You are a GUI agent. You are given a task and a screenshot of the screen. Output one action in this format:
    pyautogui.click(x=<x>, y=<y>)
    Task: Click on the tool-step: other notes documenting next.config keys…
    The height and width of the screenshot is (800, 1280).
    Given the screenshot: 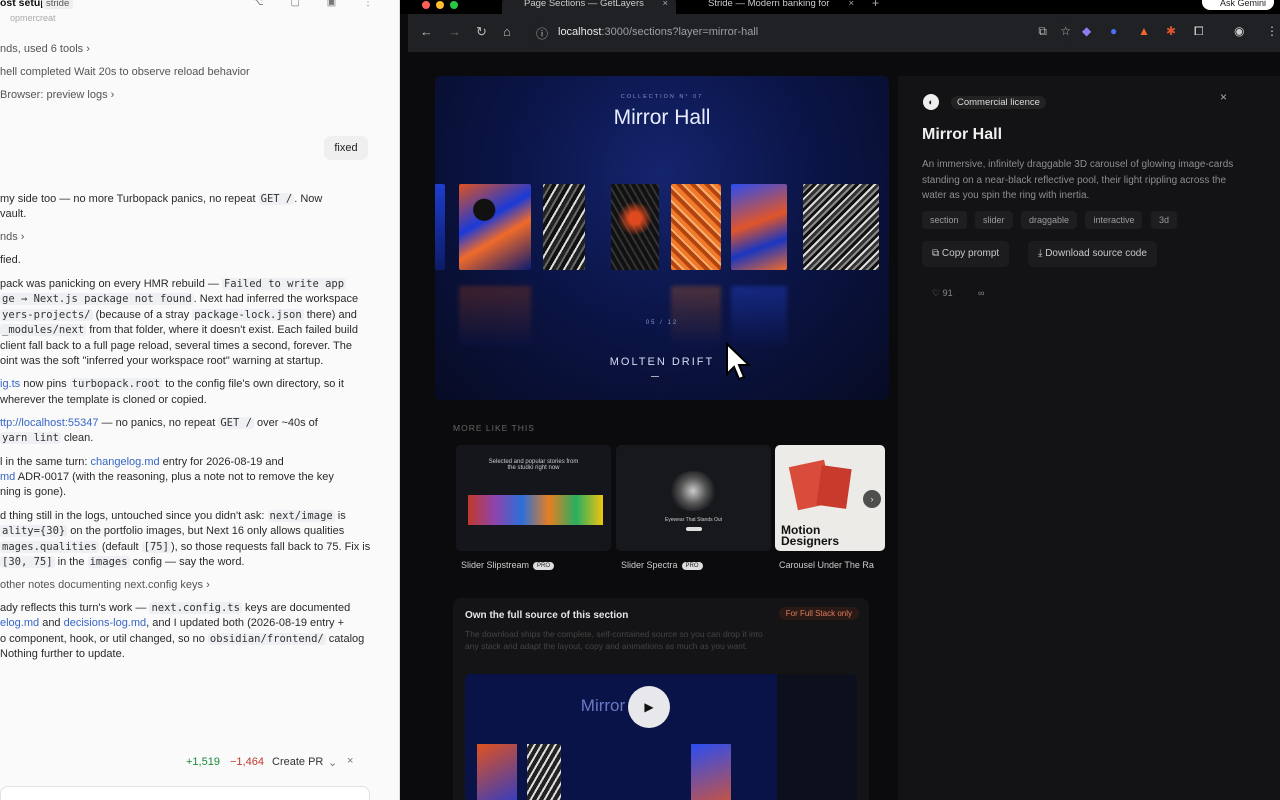 What is the action you would take?
    pyautogui.click(x=190, y=586)
    